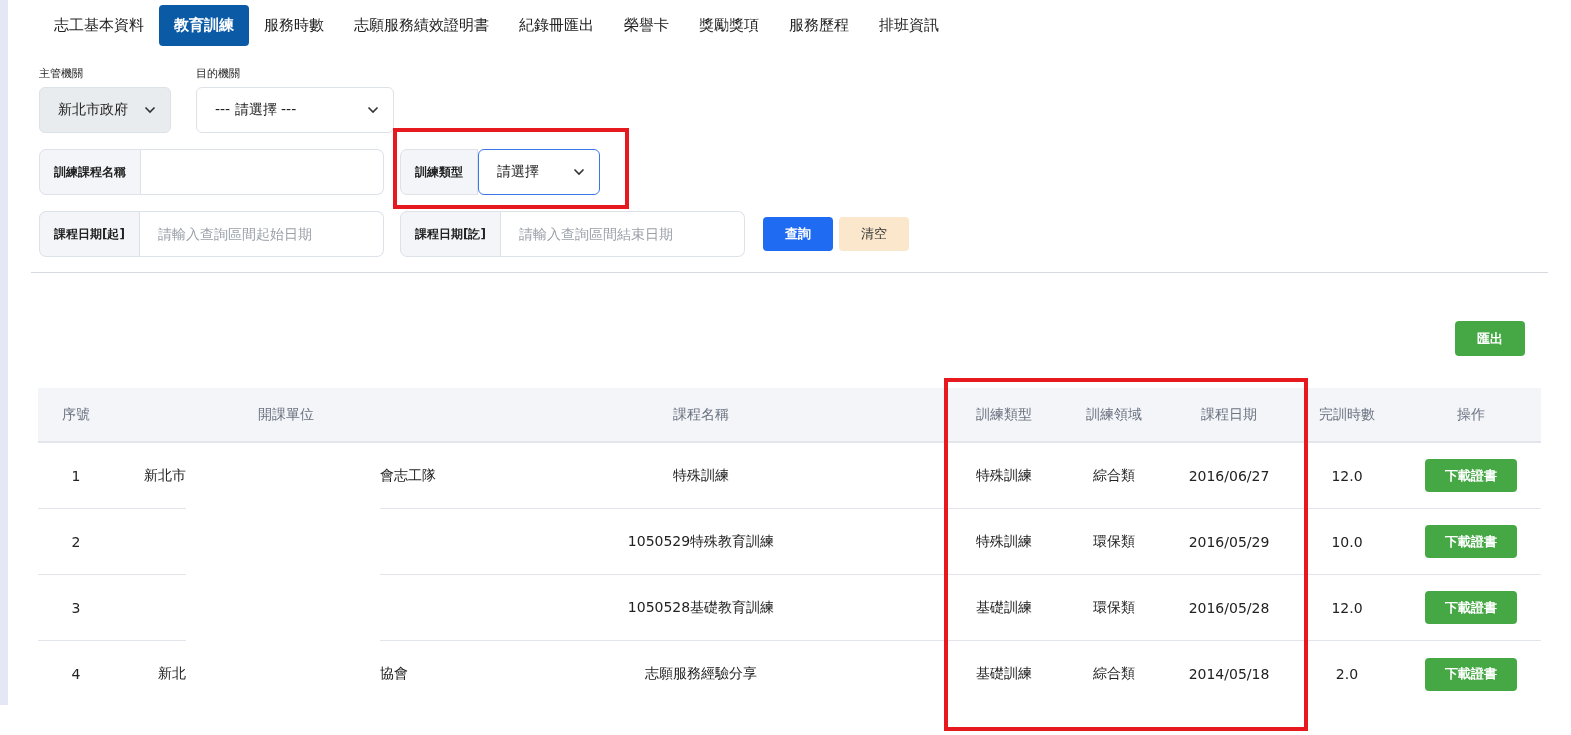 This screenshot has width=1571, height=735. I want to click on table-cell: 10.0, so click(1347, 542).